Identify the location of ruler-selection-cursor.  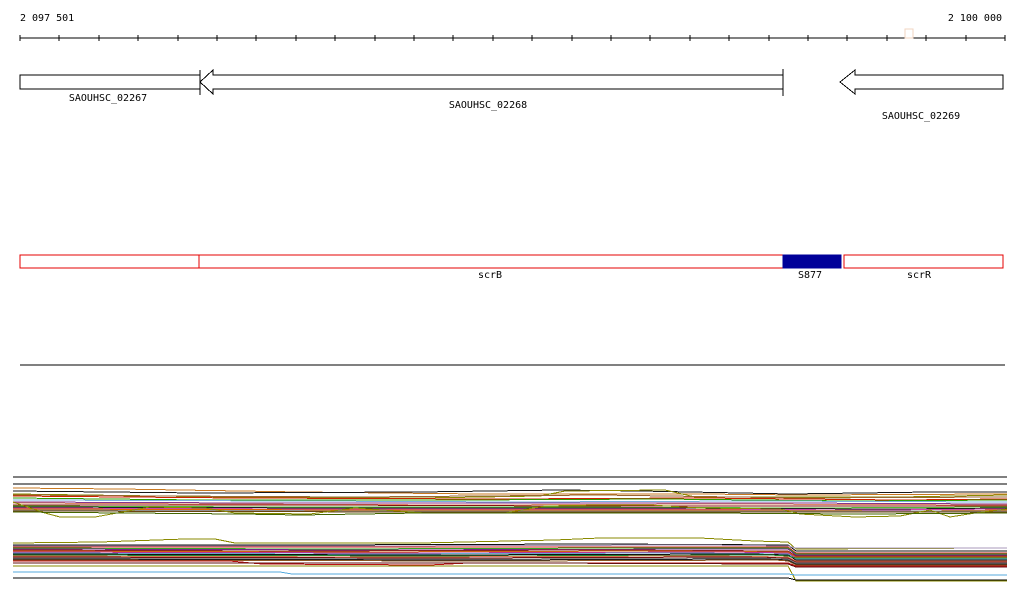
(909, 33).